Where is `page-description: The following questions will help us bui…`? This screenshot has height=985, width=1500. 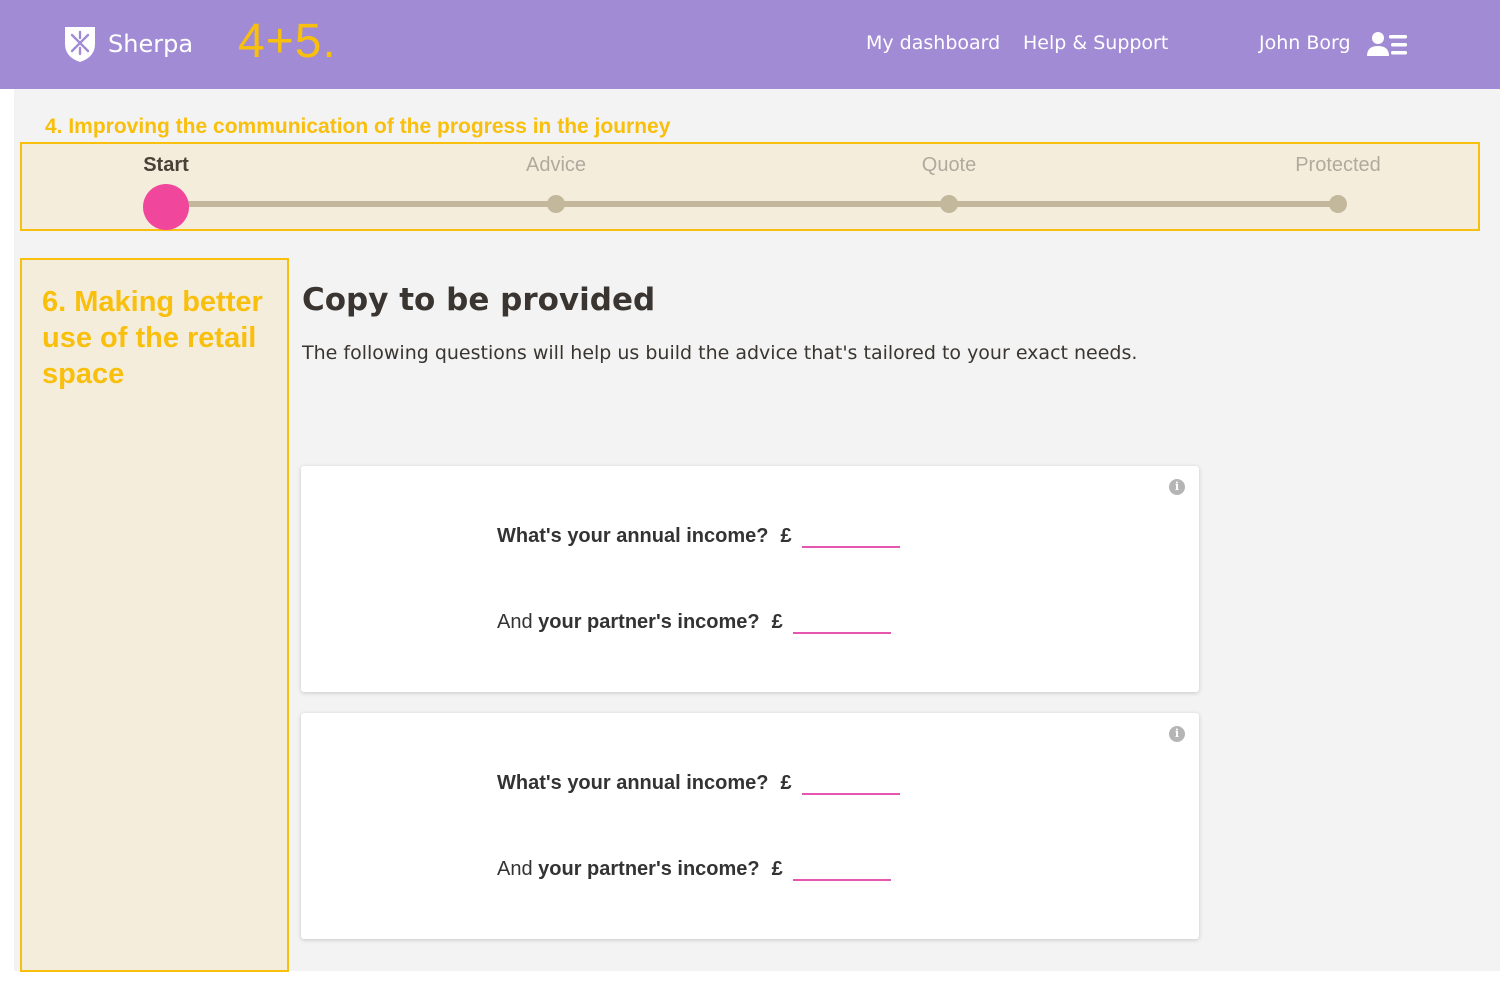 page-description: The following questions will help us bui… is located at coordinates (720, 353).